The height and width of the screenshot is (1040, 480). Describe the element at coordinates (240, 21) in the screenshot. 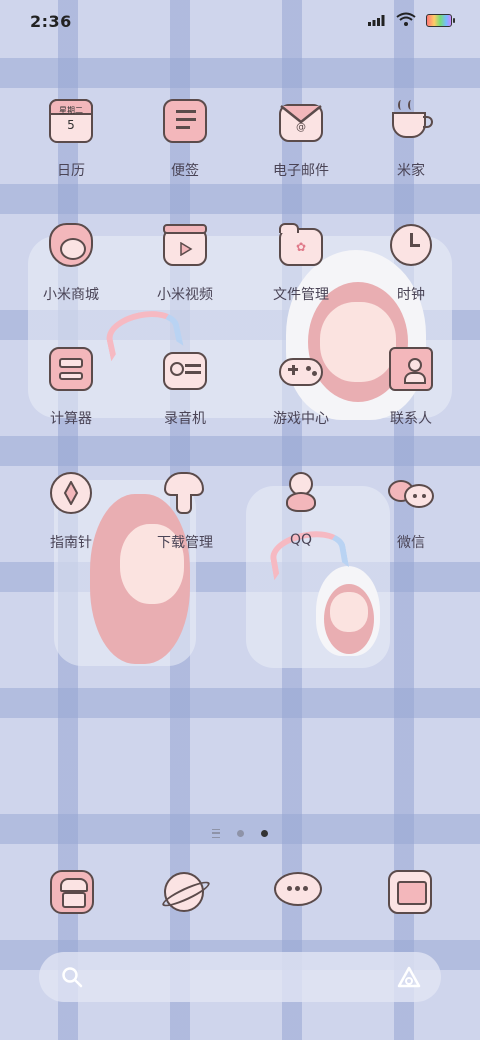

I see `status-bar: 2:36` at that location.